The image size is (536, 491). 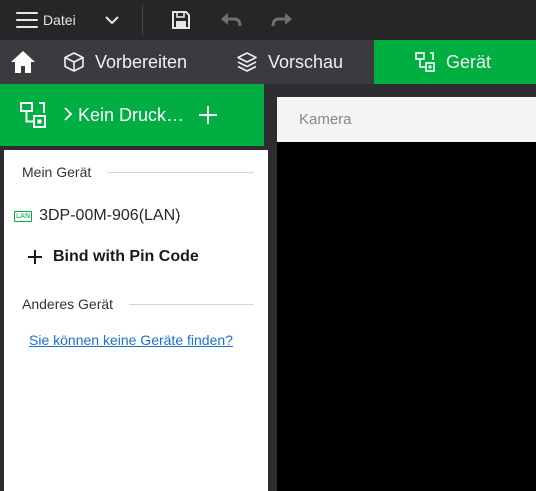 What do you see at coordinates (68, 304) in the screenshot?
I see `other-device-heading: Anderes Gerät` at bounding box center [68, 304].